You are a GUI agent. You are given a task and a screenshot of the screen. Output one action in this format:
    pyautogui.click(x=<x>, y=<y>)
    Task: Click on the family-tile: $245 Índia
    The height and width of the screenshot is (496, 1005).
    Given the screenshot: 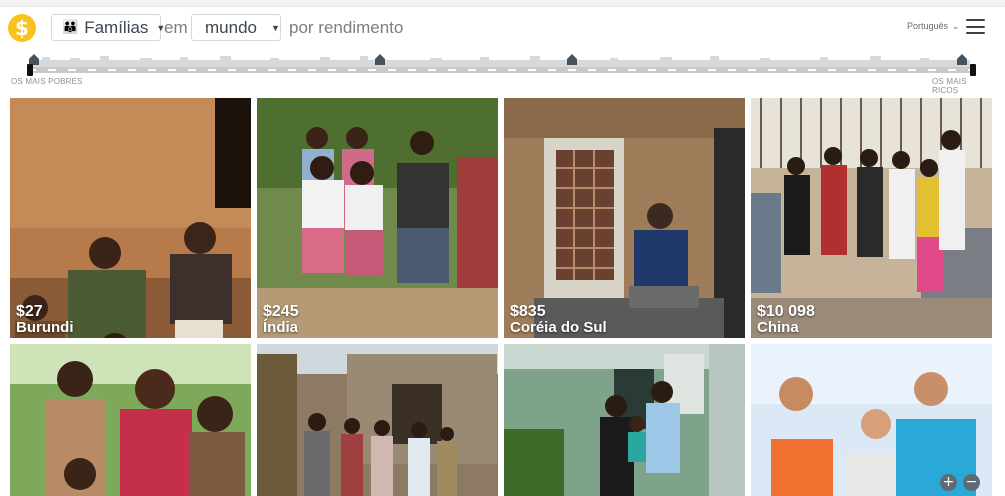 What is the action you would take?
    pyautogui.click(x=377, y=218)
    